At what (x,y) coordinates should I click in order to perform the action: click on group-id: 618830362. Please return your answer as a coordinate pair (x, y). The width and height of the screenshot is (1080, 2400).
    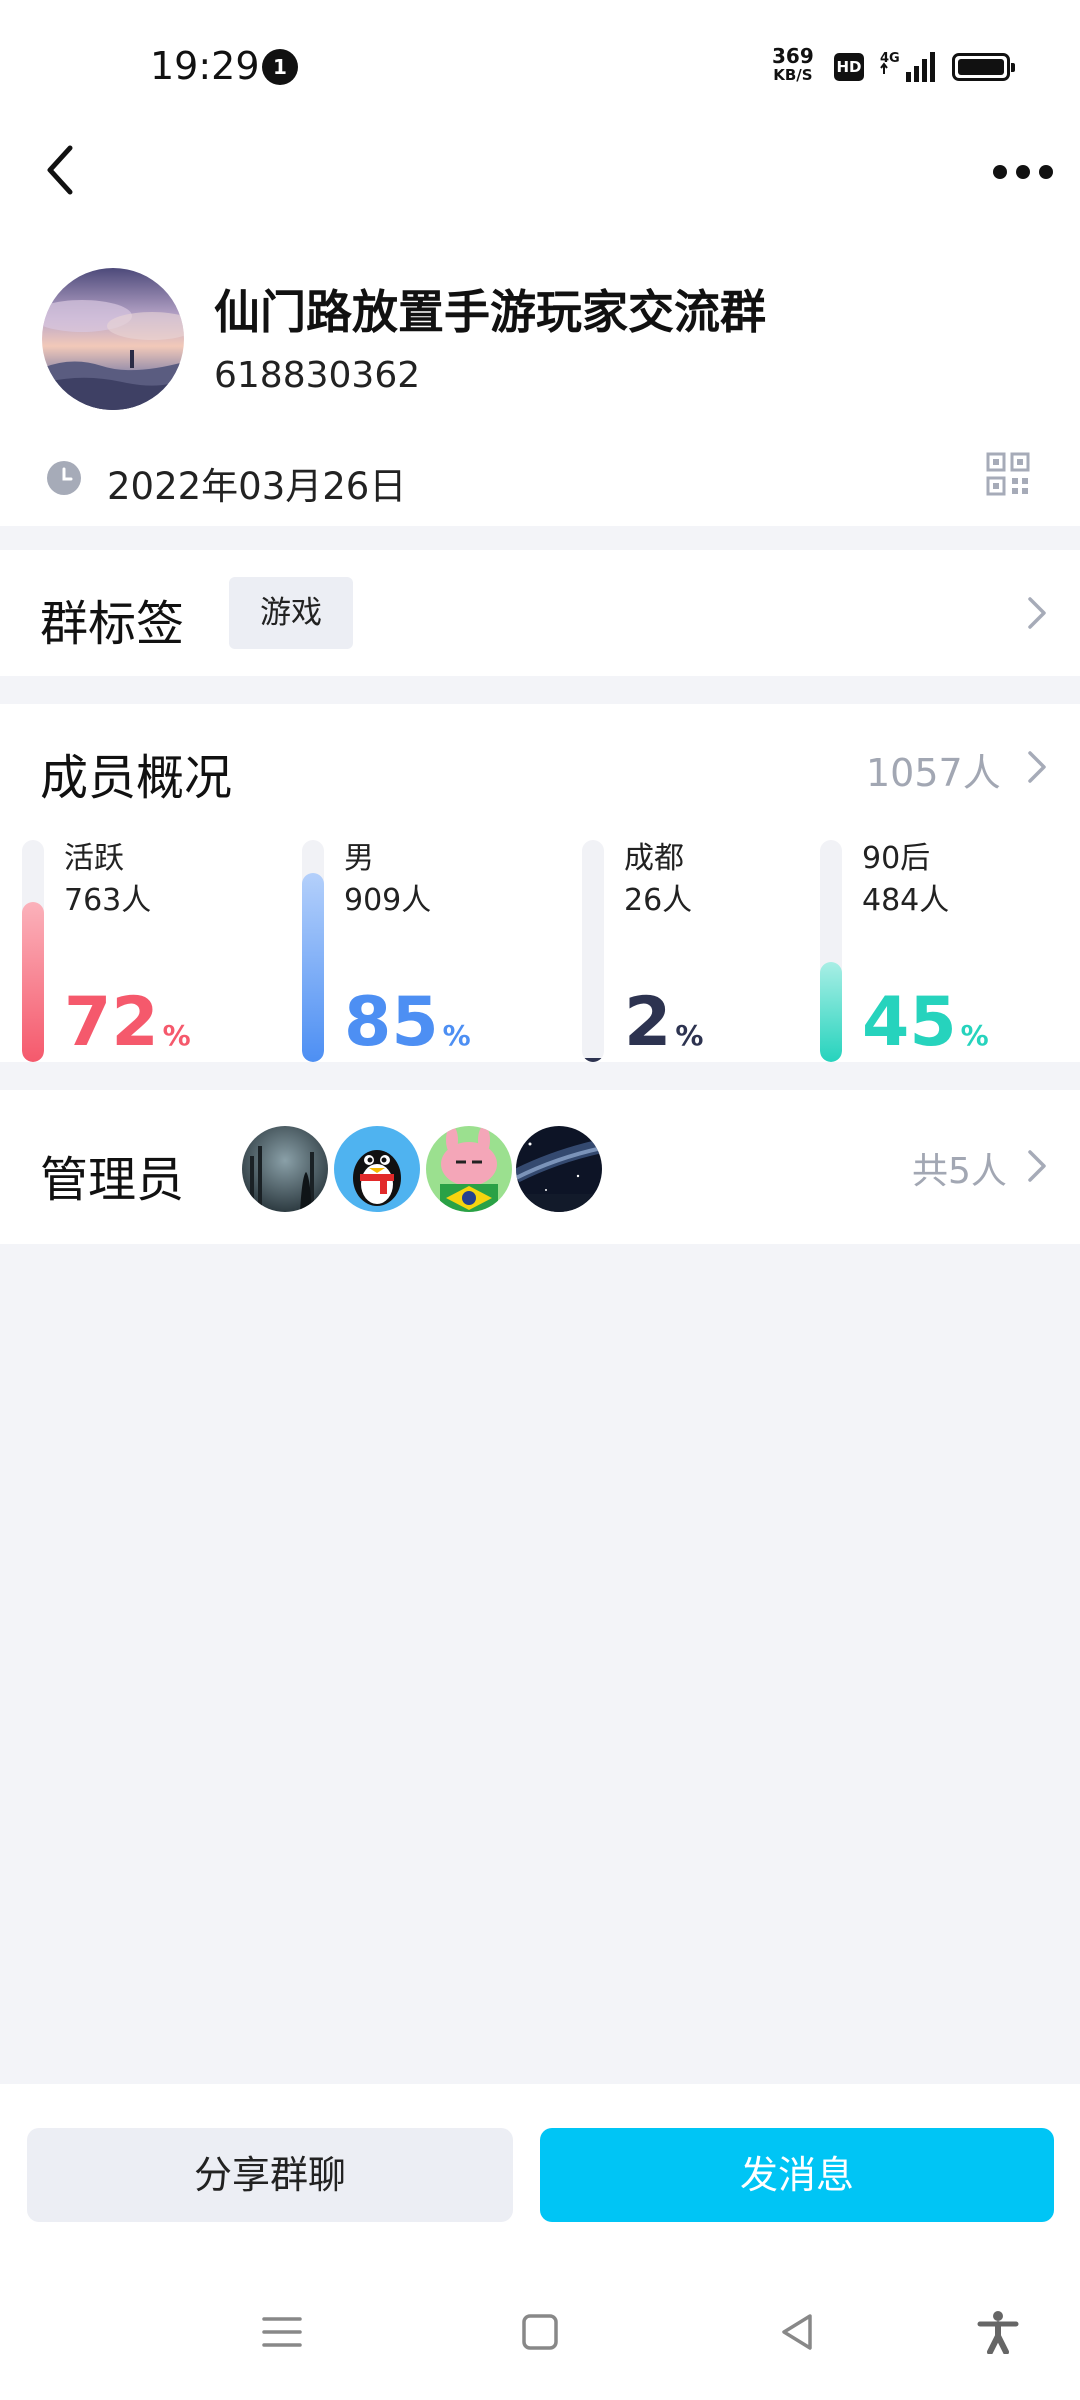
    Looking at the image, I should click on (317, 375).